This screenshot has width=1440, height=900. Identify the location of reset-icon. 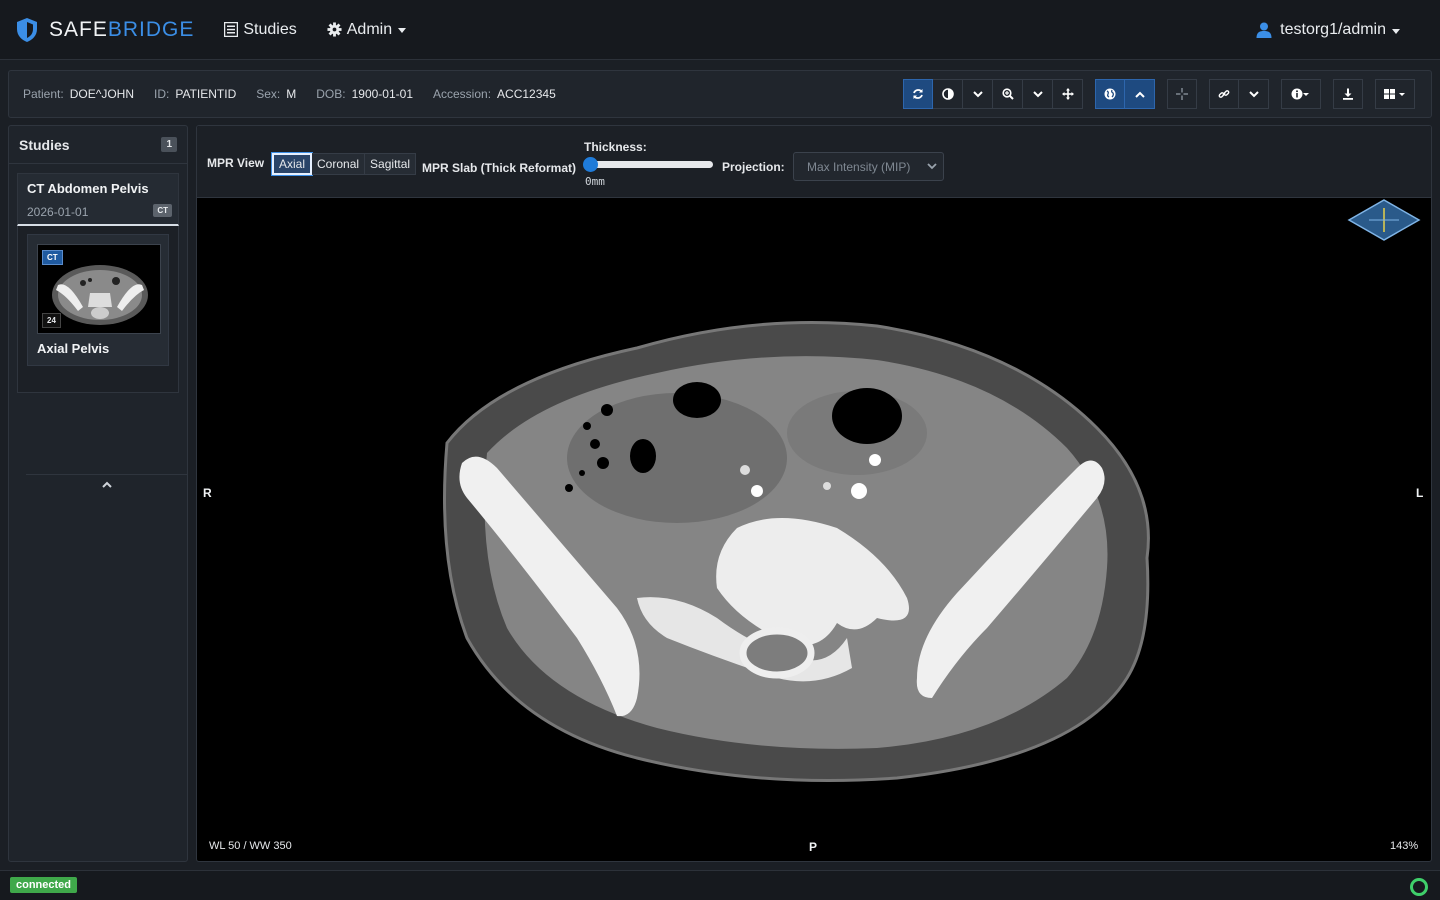
(918, 94).